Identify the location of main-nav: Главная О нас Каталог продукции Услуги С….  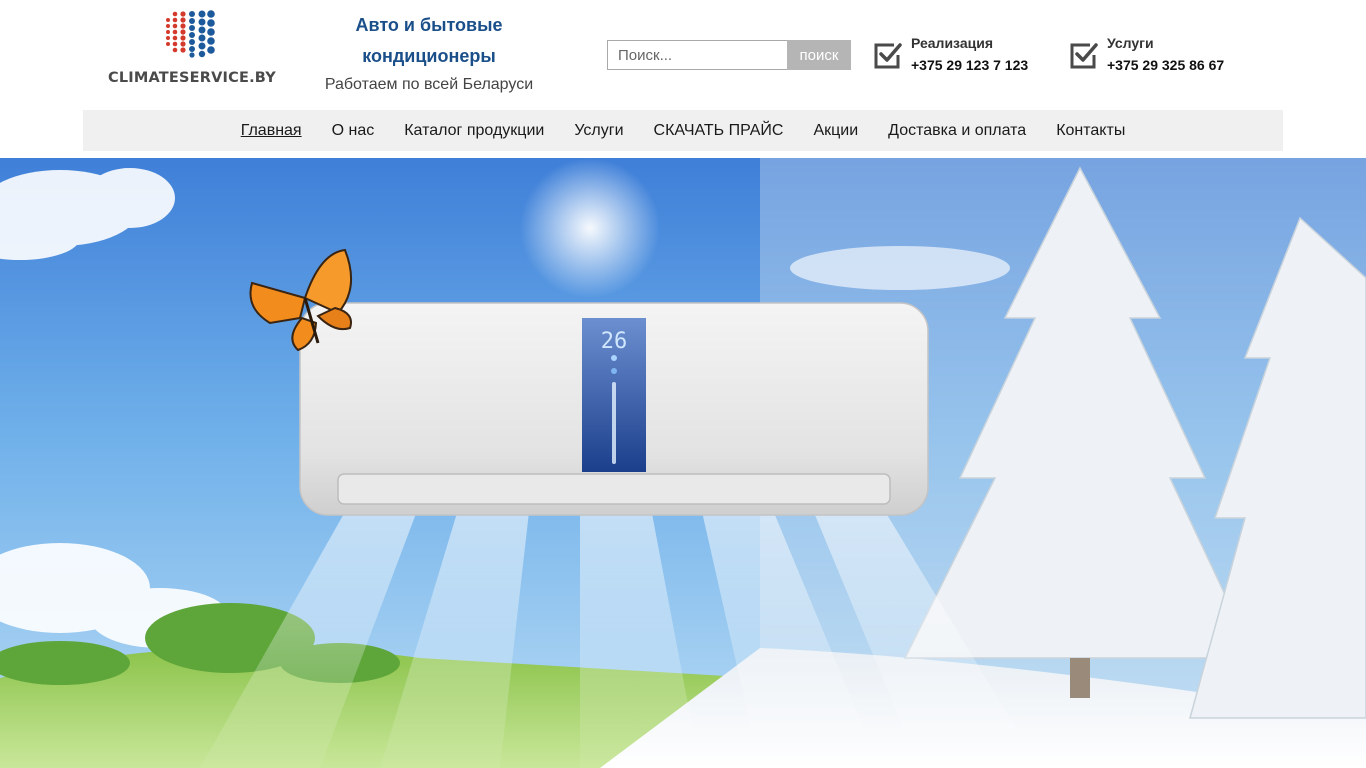
(683, 130).